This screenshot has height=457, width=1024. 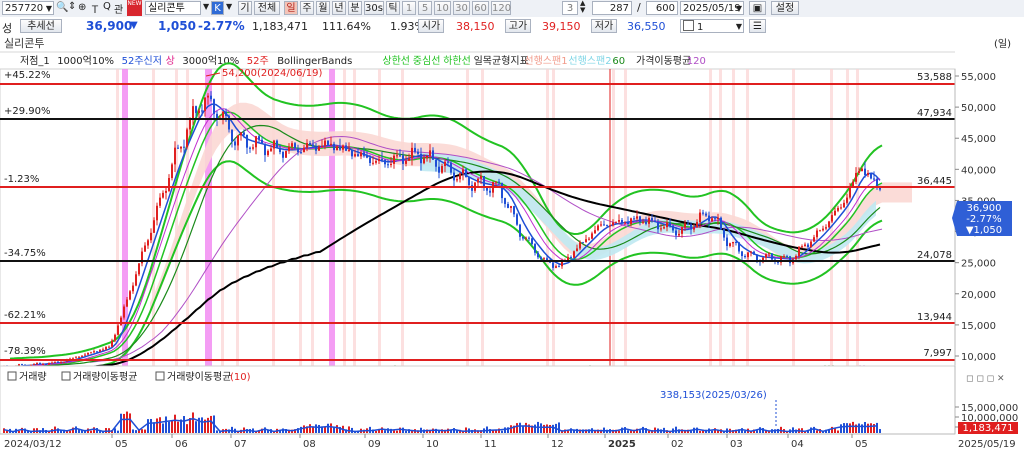 What do you see at coordinates (41, 26) in the screenshot?
I see `trendline-tab: 추세선` at bounding box center [41, 26].